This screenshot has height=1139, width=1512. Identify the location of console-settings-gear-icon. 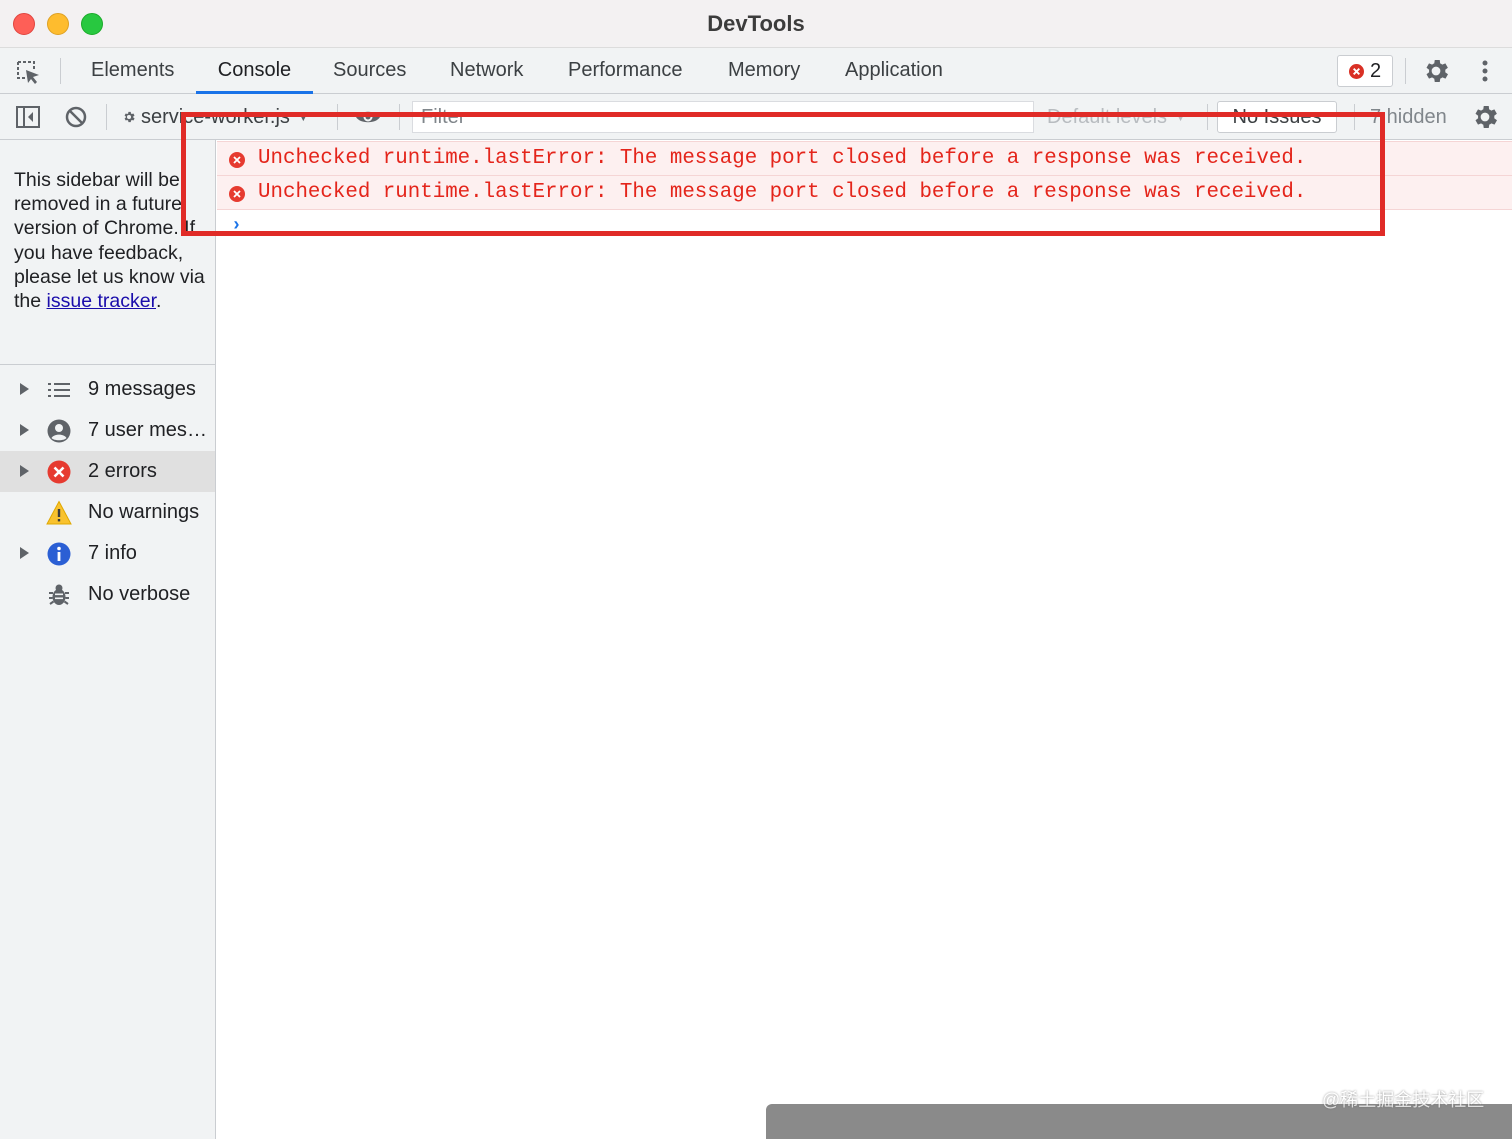
(1485, 117).